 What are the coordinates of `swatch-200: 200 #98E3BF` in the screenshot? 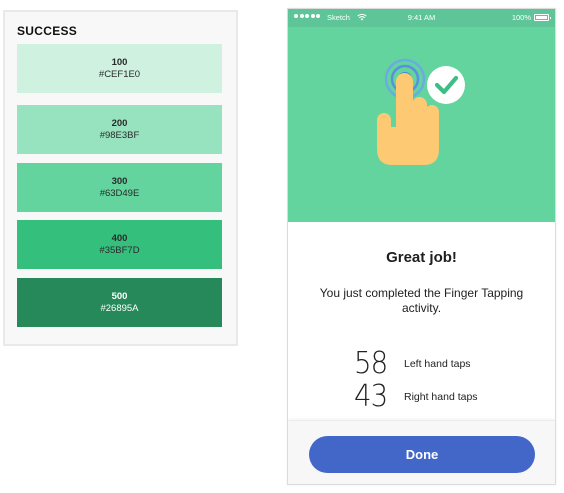 It's located at (119, 129).